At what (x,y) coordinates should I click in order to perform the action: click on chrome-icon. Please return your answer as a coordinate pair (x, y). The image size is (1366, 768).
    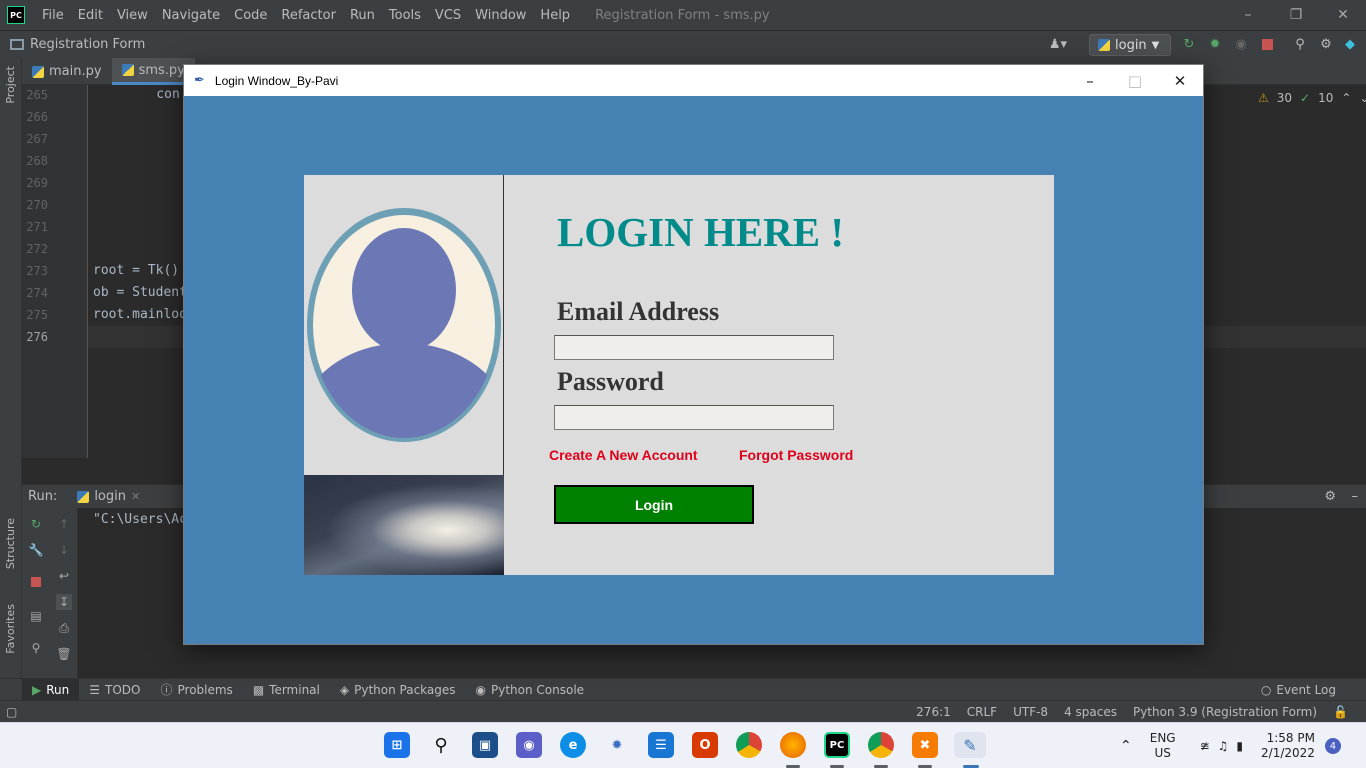
    Looking at the image, I should click on (749, 745).